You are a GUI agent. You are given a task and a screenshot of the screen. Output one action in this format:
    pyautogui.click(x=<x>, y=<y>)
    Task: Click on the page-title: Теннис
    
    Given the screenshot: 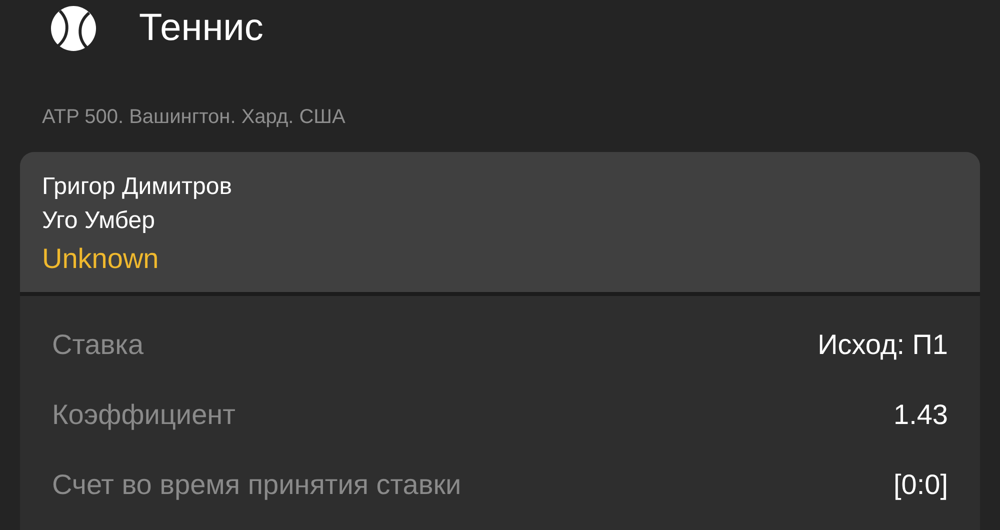 What is the action you would take?
    pyautogui.click(x=201, y=28)
    